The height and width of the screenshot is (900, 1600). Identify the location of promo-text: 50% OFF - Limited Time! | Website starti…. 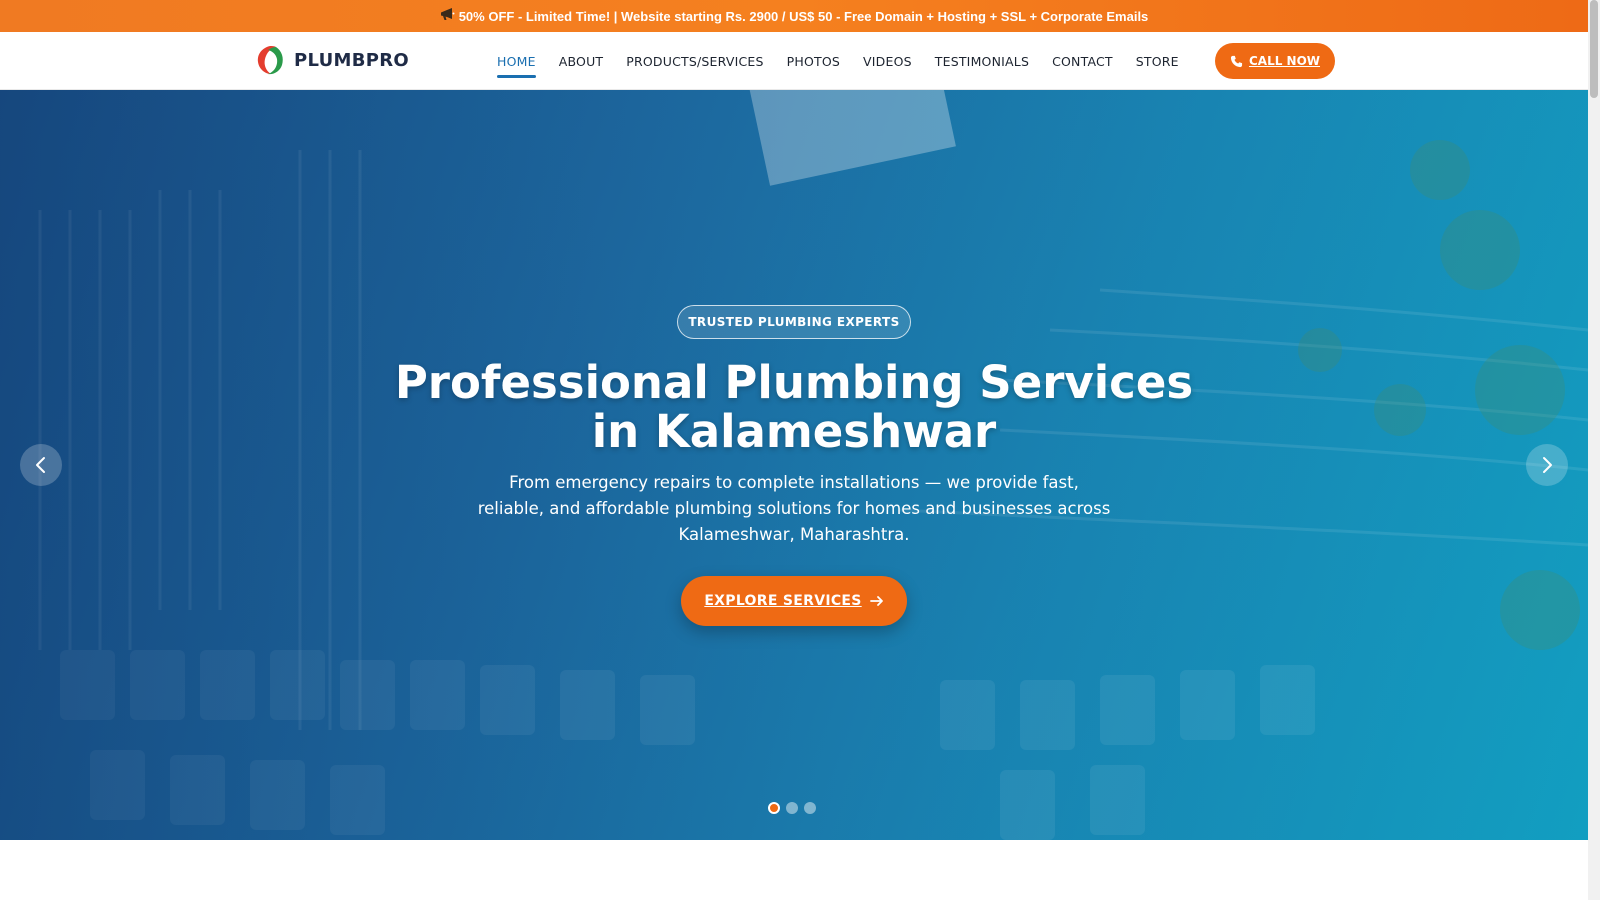
(803, 16).